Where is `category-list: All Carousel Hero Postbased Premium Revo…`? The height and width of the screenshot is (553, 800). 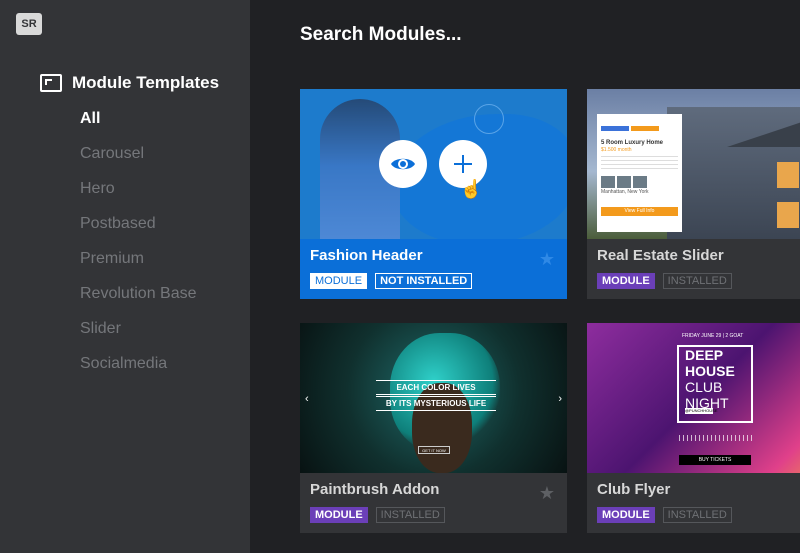 category-list: All Carousel Hero Postbased Premium Revo… is located at coordinates (138, 248).